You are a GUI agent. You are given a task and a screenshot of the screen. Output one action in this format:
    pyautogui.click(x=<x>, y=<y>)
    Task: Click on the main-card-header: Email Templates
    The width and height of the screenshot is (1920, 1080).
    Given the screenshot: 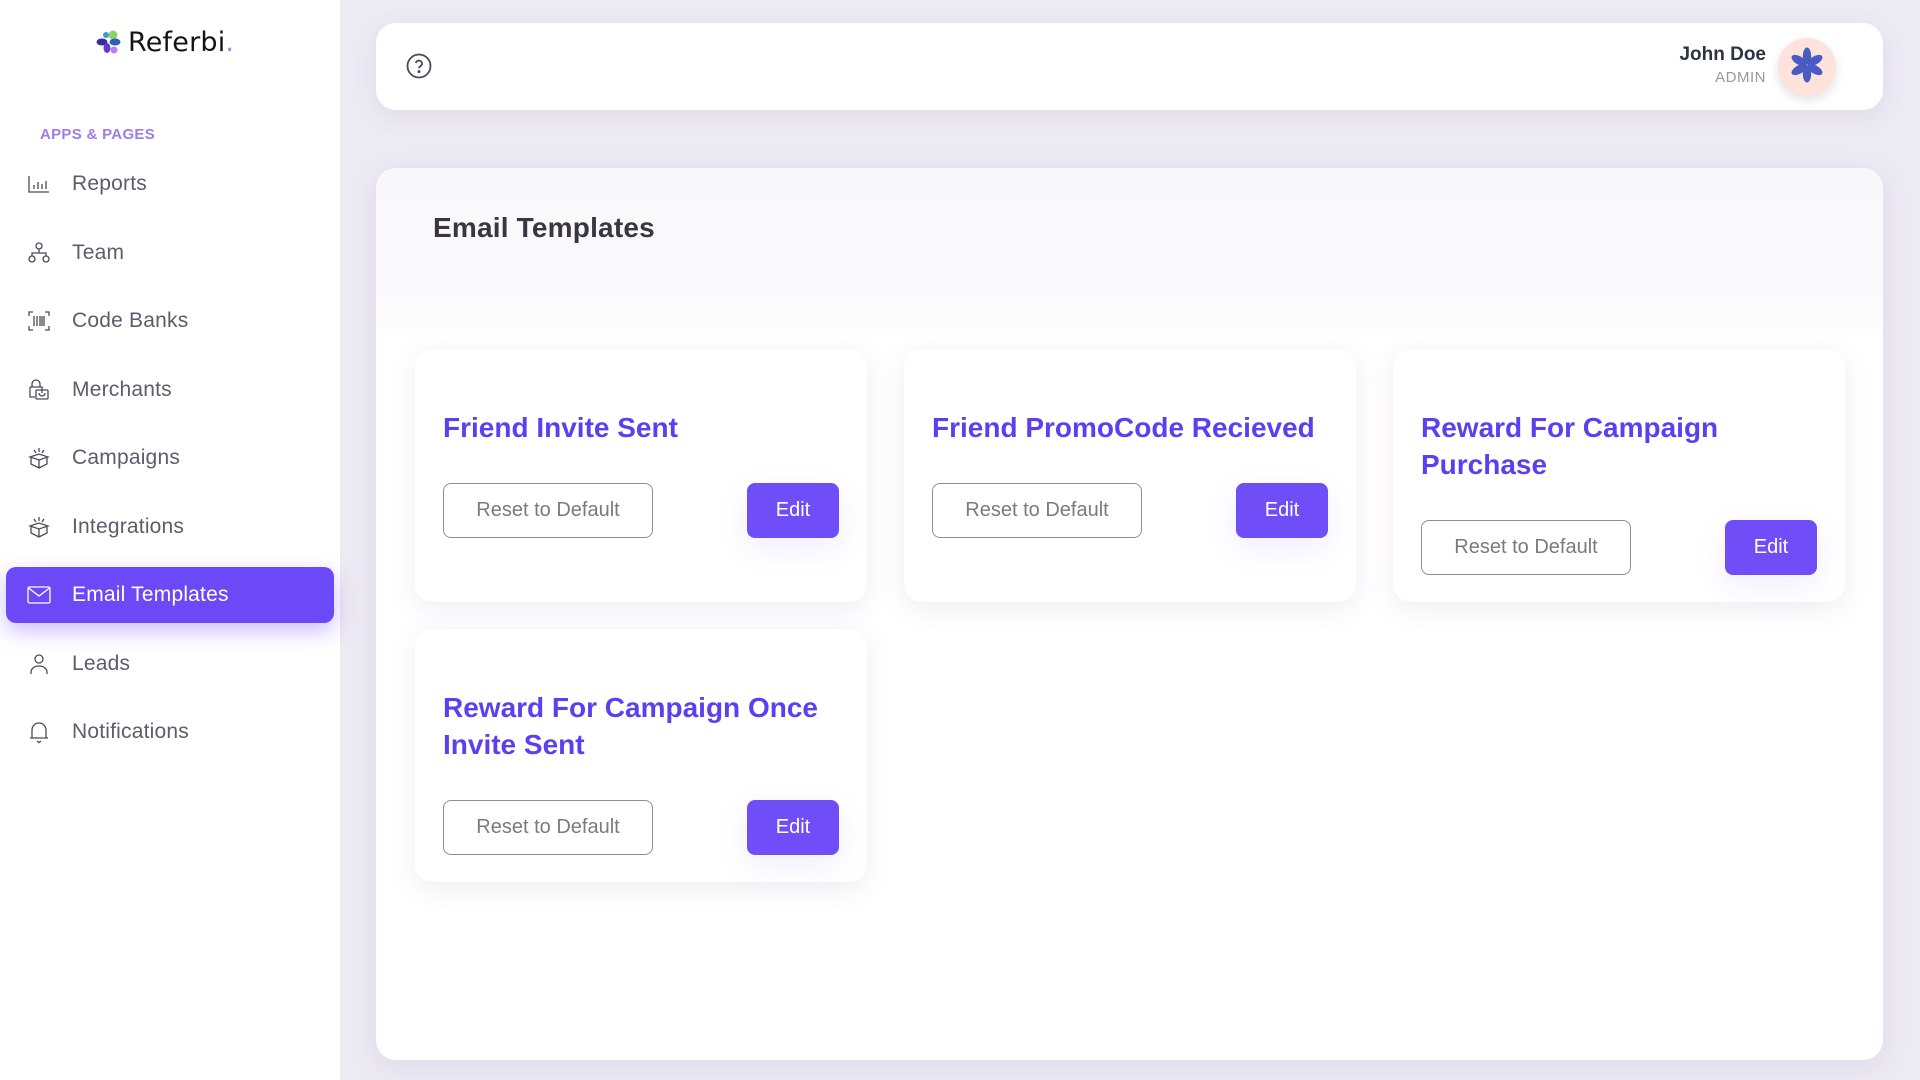 What is the action you would take?
    pyautogui.click(x=1129, y=249)
    